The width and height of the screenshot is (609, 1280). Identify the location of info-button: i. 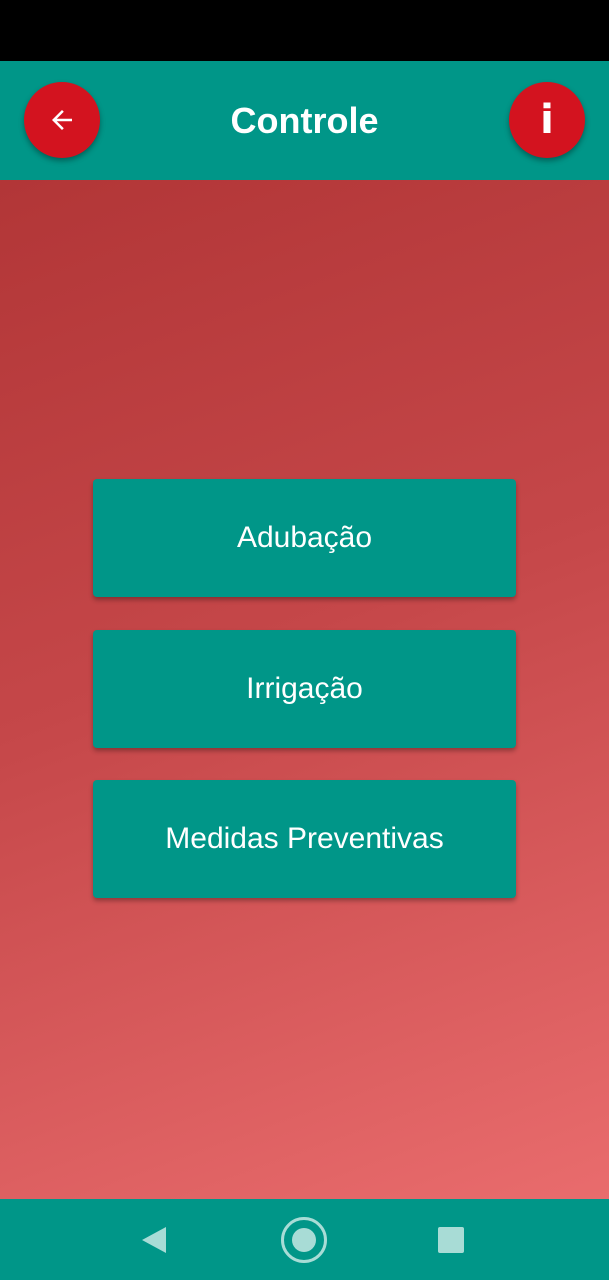
(547, 120).